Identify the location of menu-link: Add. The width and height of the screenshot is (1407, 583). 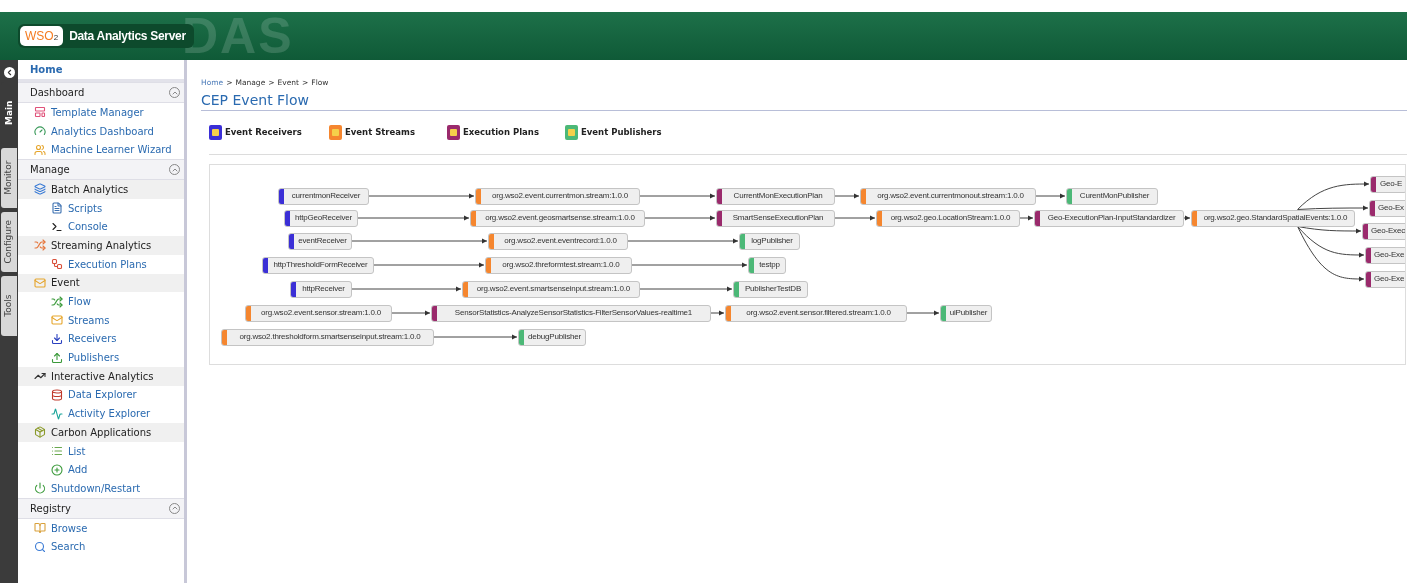
(78, 470).